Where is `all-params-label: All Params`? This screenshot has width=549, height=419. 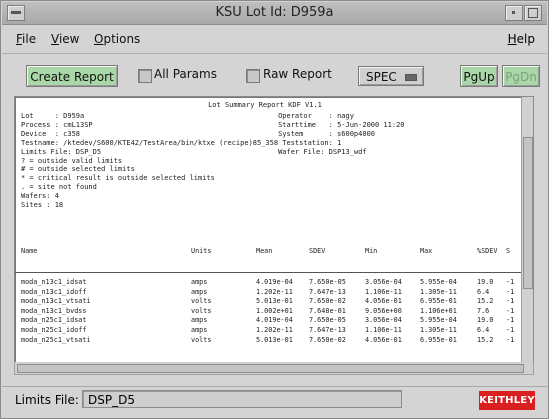 all-params-label: All Params is located at coordinates (185, 74).